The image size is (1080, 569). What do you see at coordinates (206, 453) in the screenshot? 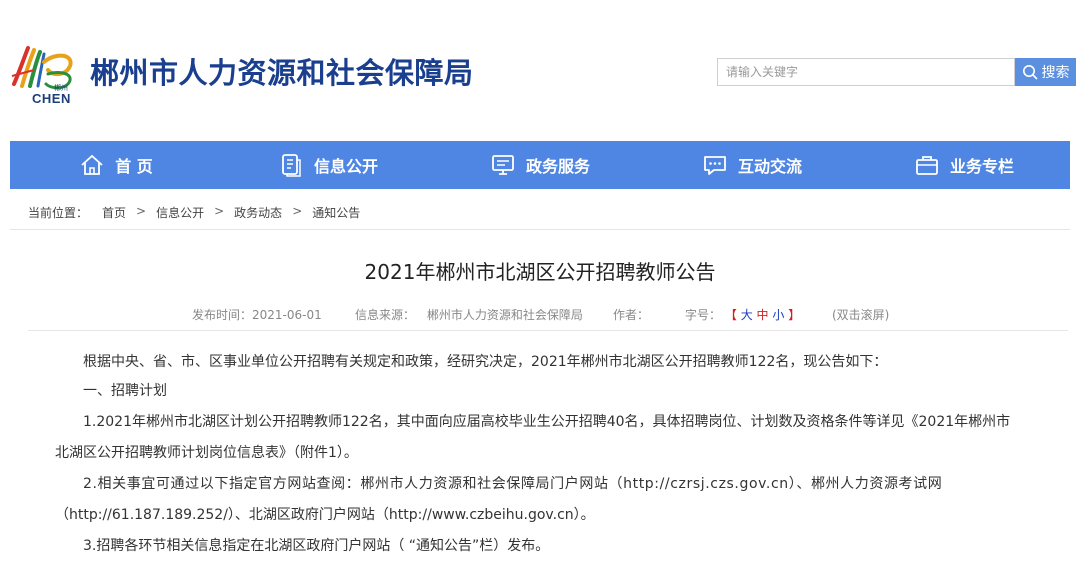
I see `article-paragraph: 北湖区公开招聘教师计划岗位信息表》（附件1）。` at bounding box center [206, 453].